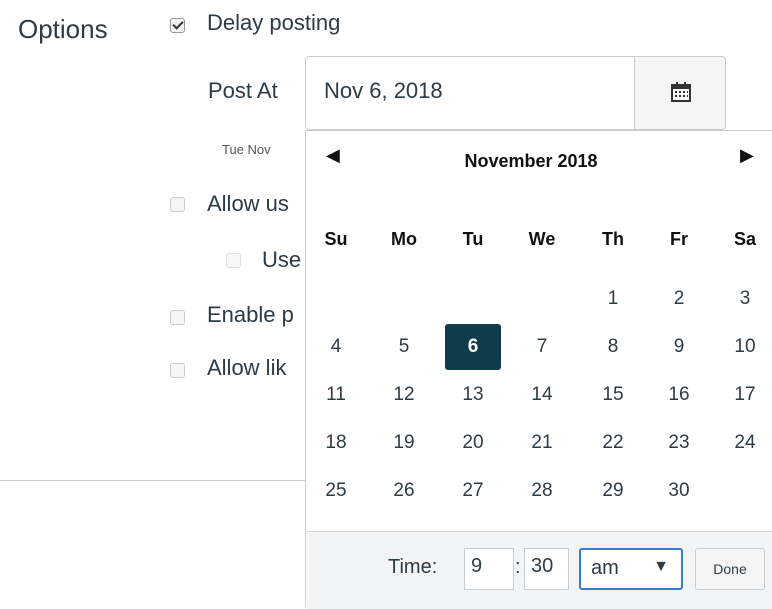  I want to click on options-label: Options, so click(63, 29).